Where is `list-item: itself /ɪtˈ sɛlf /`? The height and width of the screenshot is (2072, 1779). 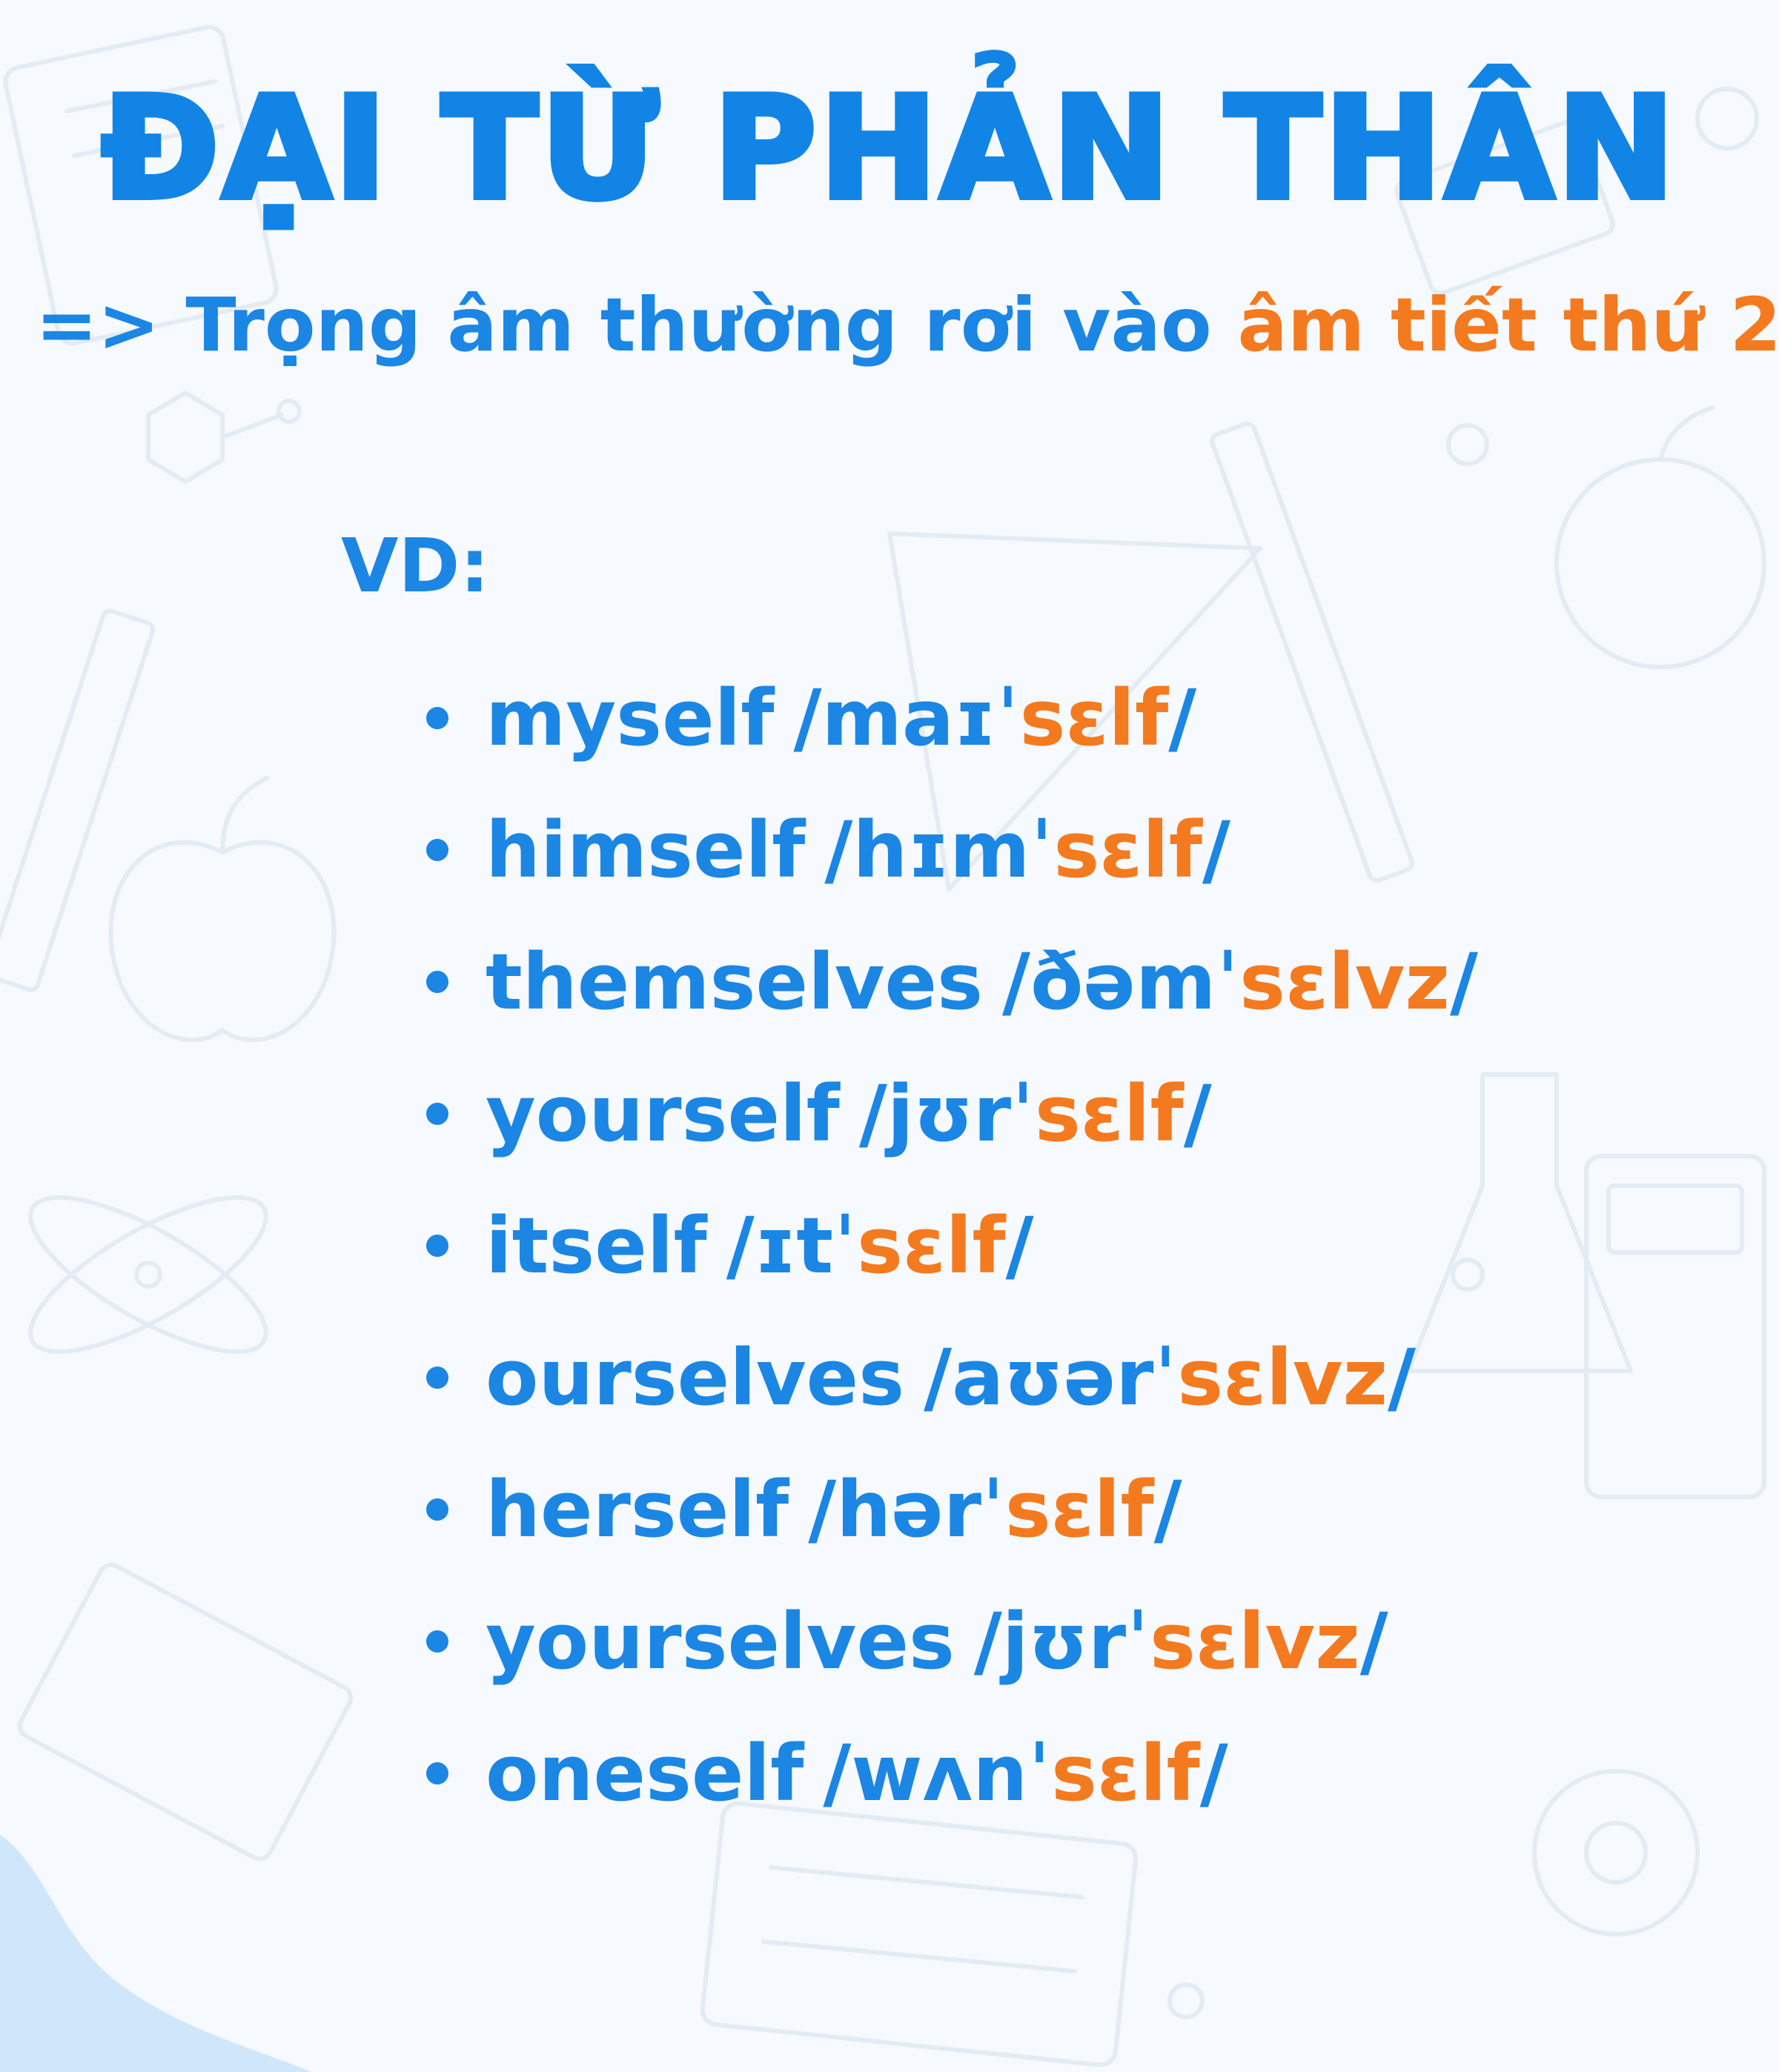 list-item: itself /ɪtˈ sɛlf / is located at coordinates (952, 1246).